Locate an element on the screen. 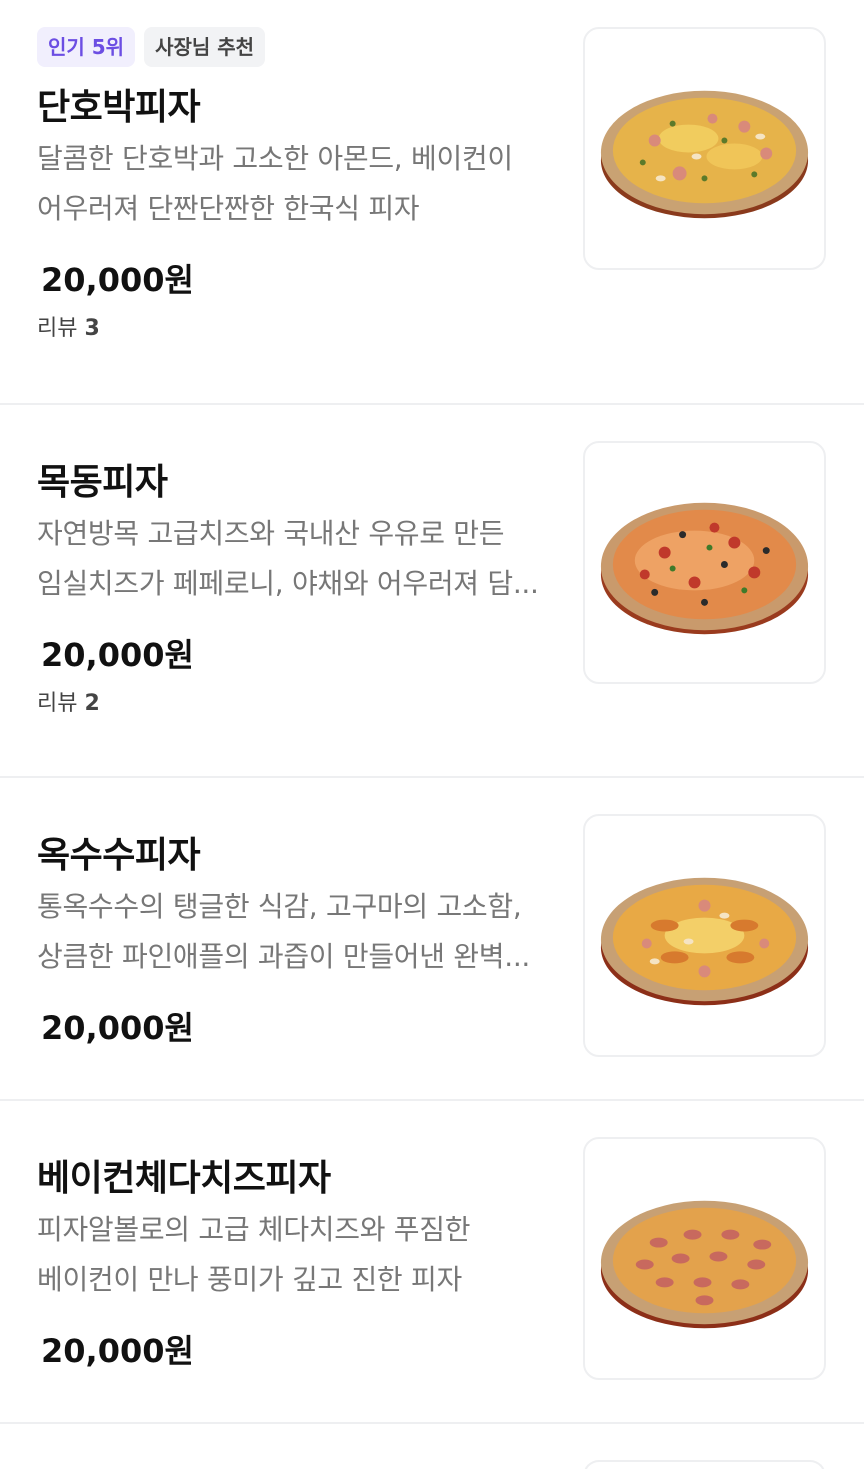 This screenshot has width=864, height=1469. description-line: 달콤한 단호박과 고소한 아몬드, 베이컨이 is located at coordinates (275, 158).